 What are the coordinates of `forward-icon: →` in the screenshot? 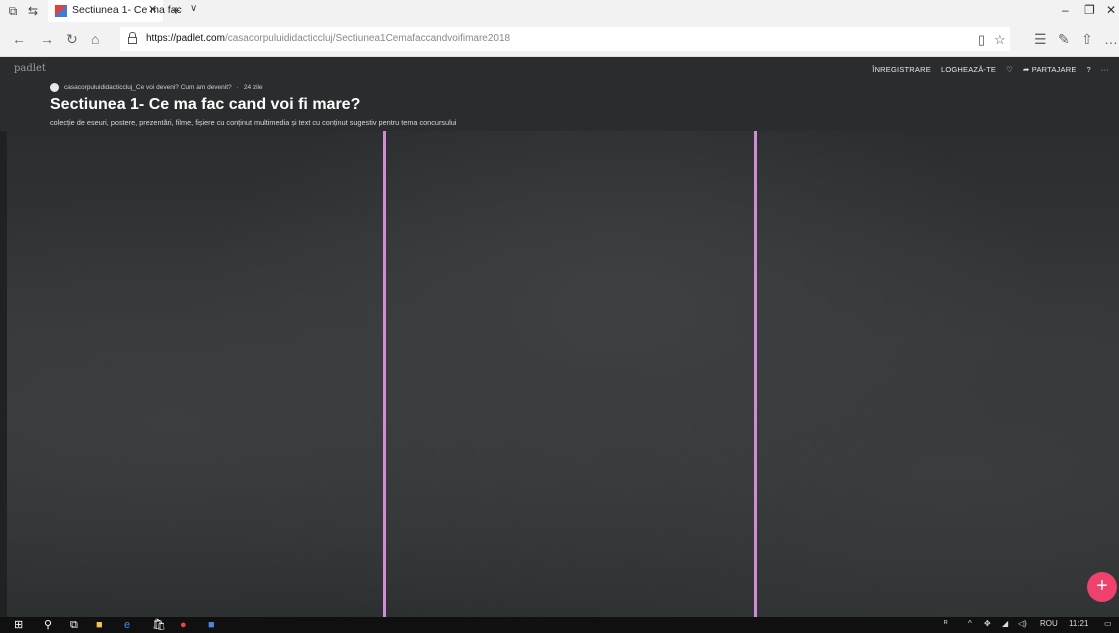 It's located at (47, 39).